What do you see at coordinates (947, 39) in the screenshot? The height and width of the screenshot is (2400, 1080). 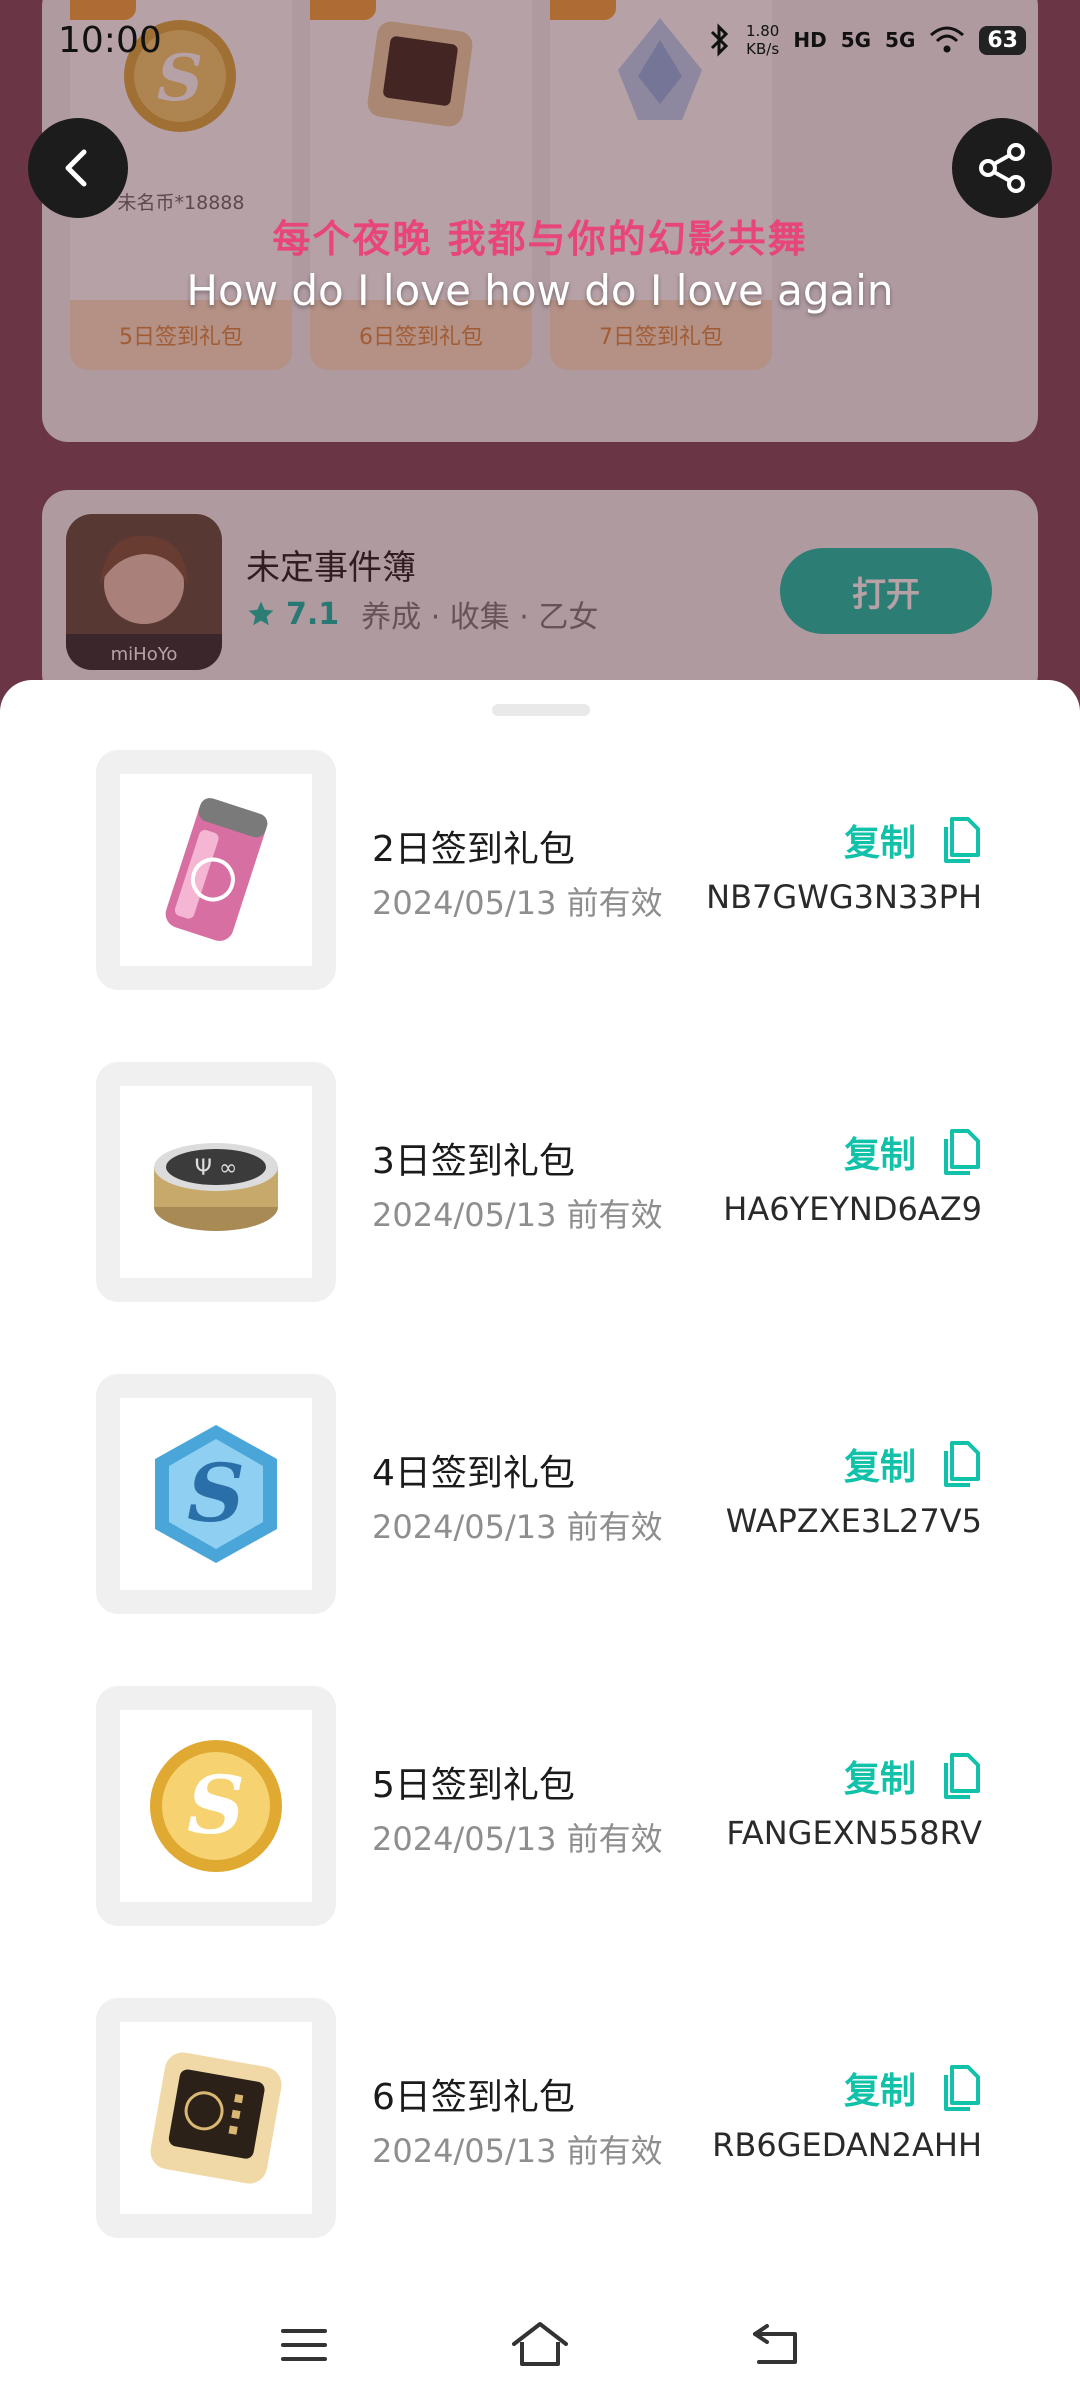 I see `wifi-icon` at bounding box center [947, 39].